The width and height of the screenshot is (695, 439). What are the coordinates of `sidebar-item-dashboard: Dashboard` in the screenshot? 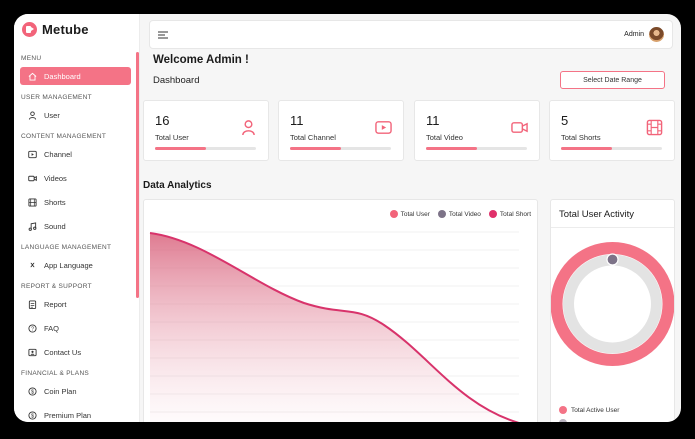 It's located at (75, 76).